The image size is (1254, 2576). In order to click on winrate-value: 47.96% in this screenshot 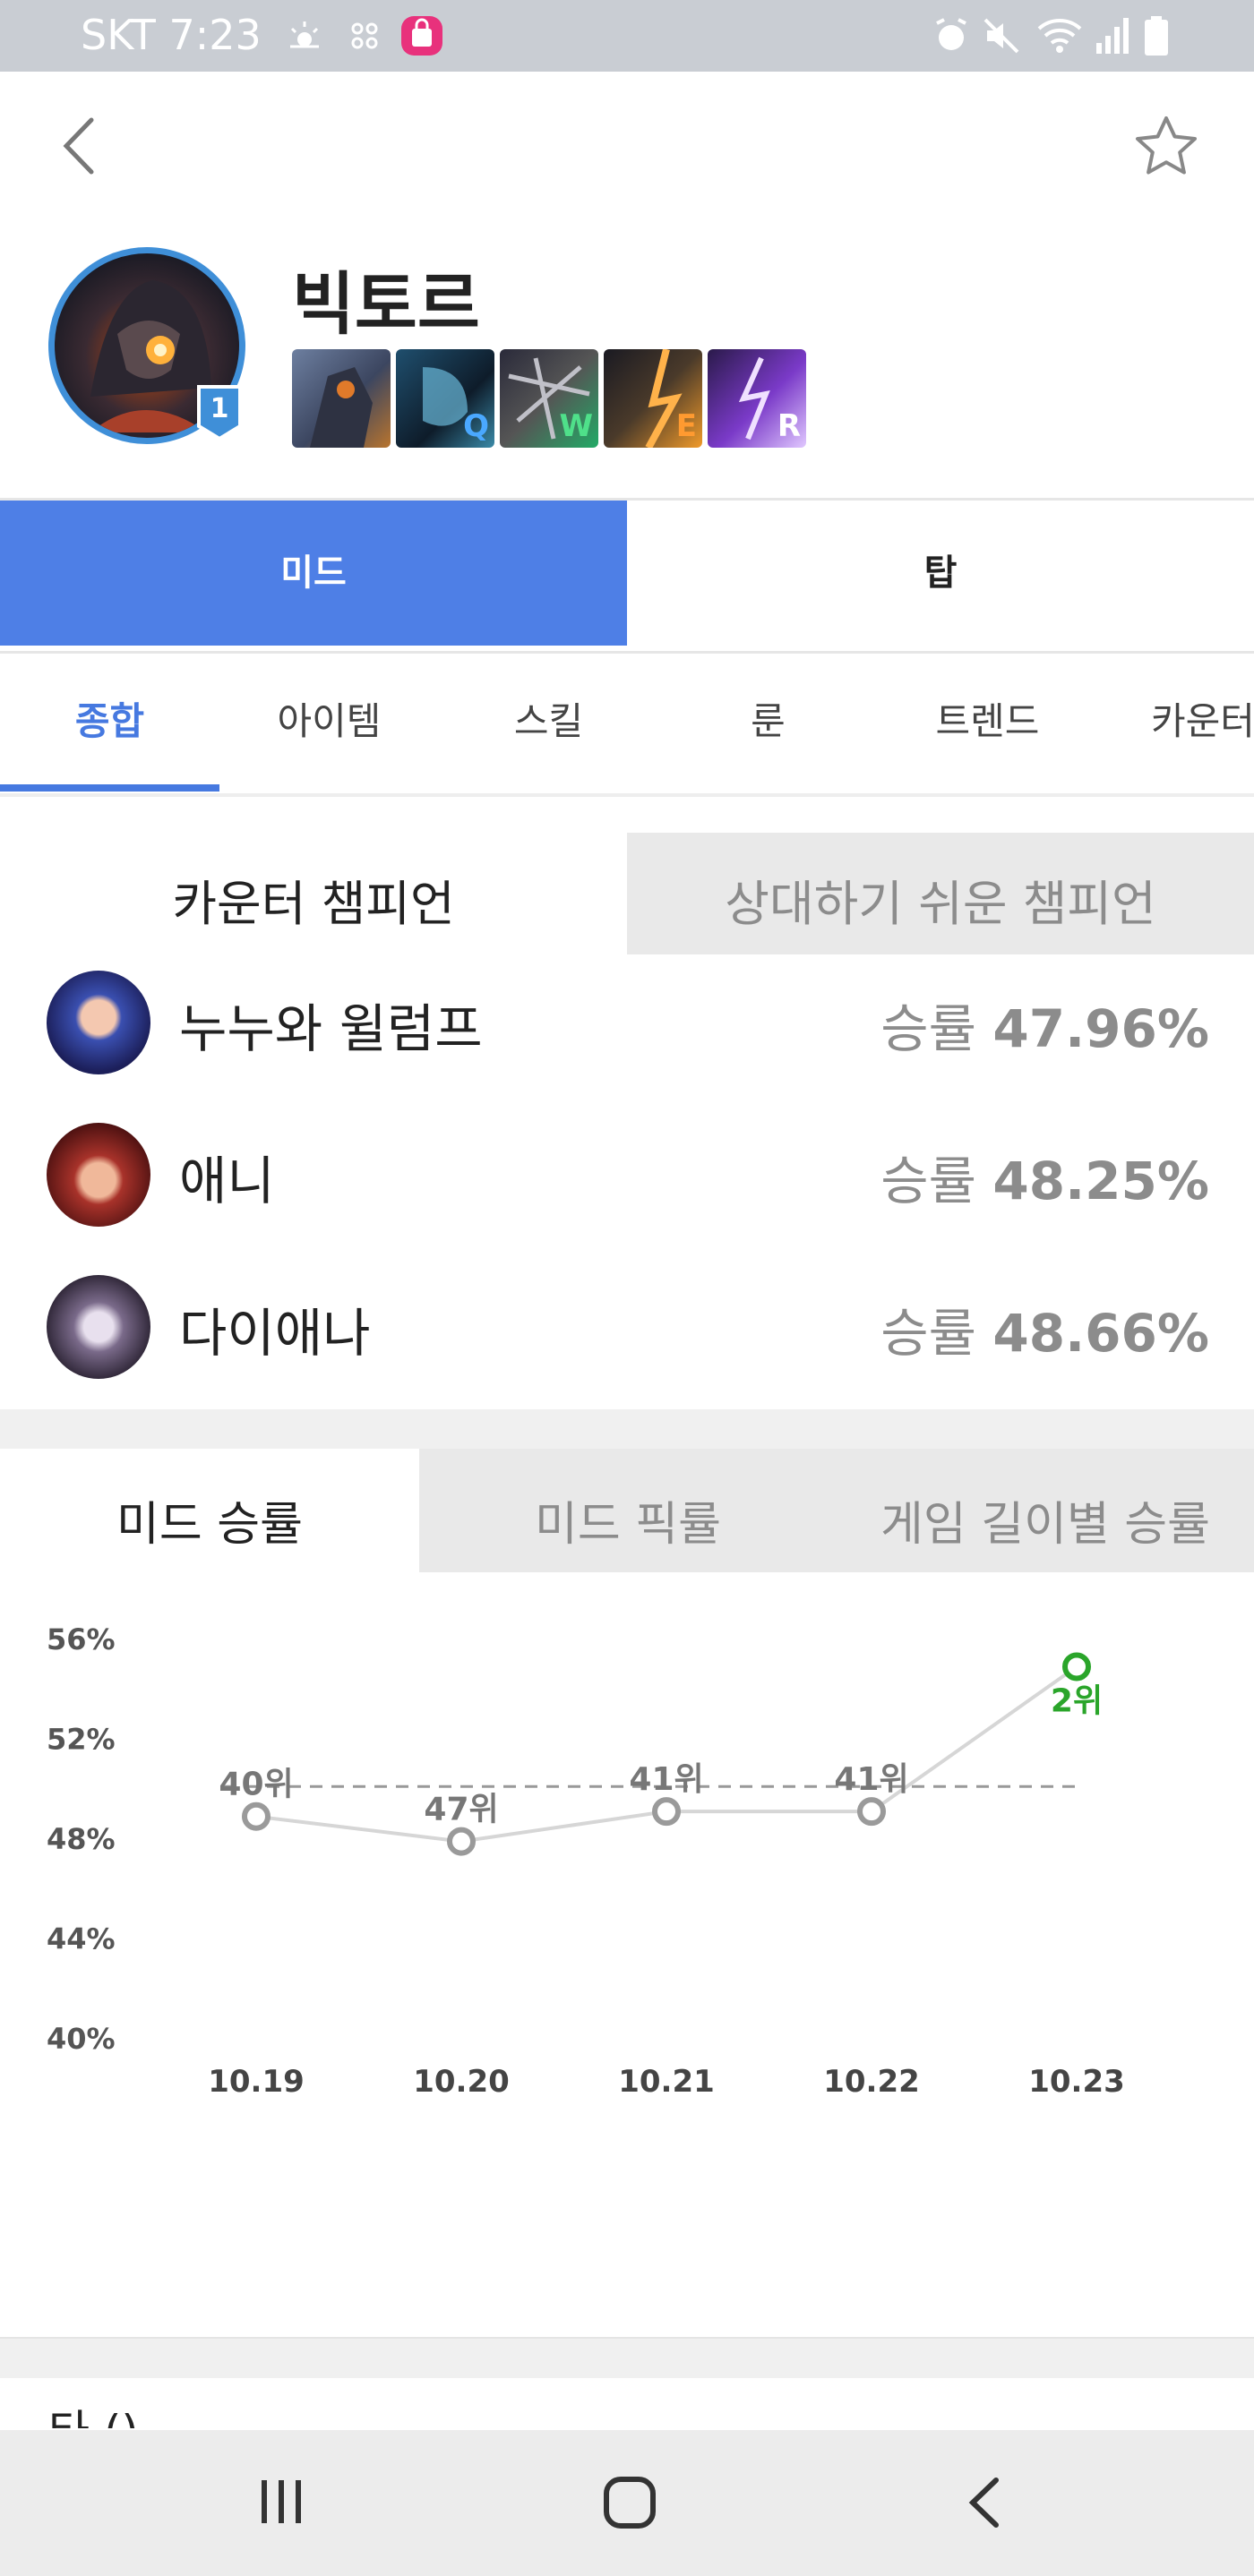, I will do `click(1100, 1028)`.